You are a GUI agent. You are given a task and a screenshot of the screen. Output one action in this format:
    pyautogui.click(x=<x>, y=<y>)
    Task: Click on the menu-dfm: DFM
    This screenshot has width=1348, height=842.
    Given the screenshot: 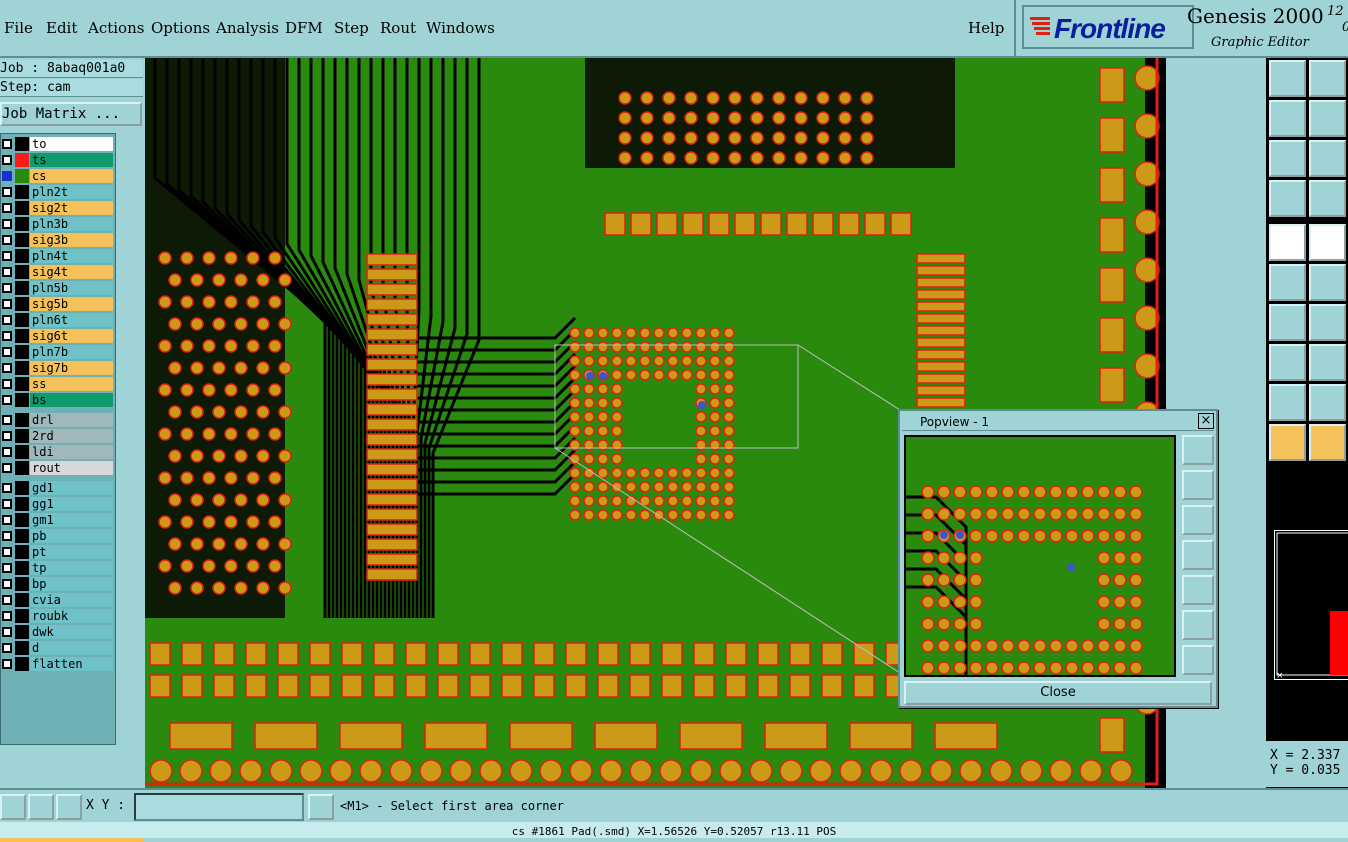 What is the action you would take?
    pyautogui.click(x=304, y=28)
    